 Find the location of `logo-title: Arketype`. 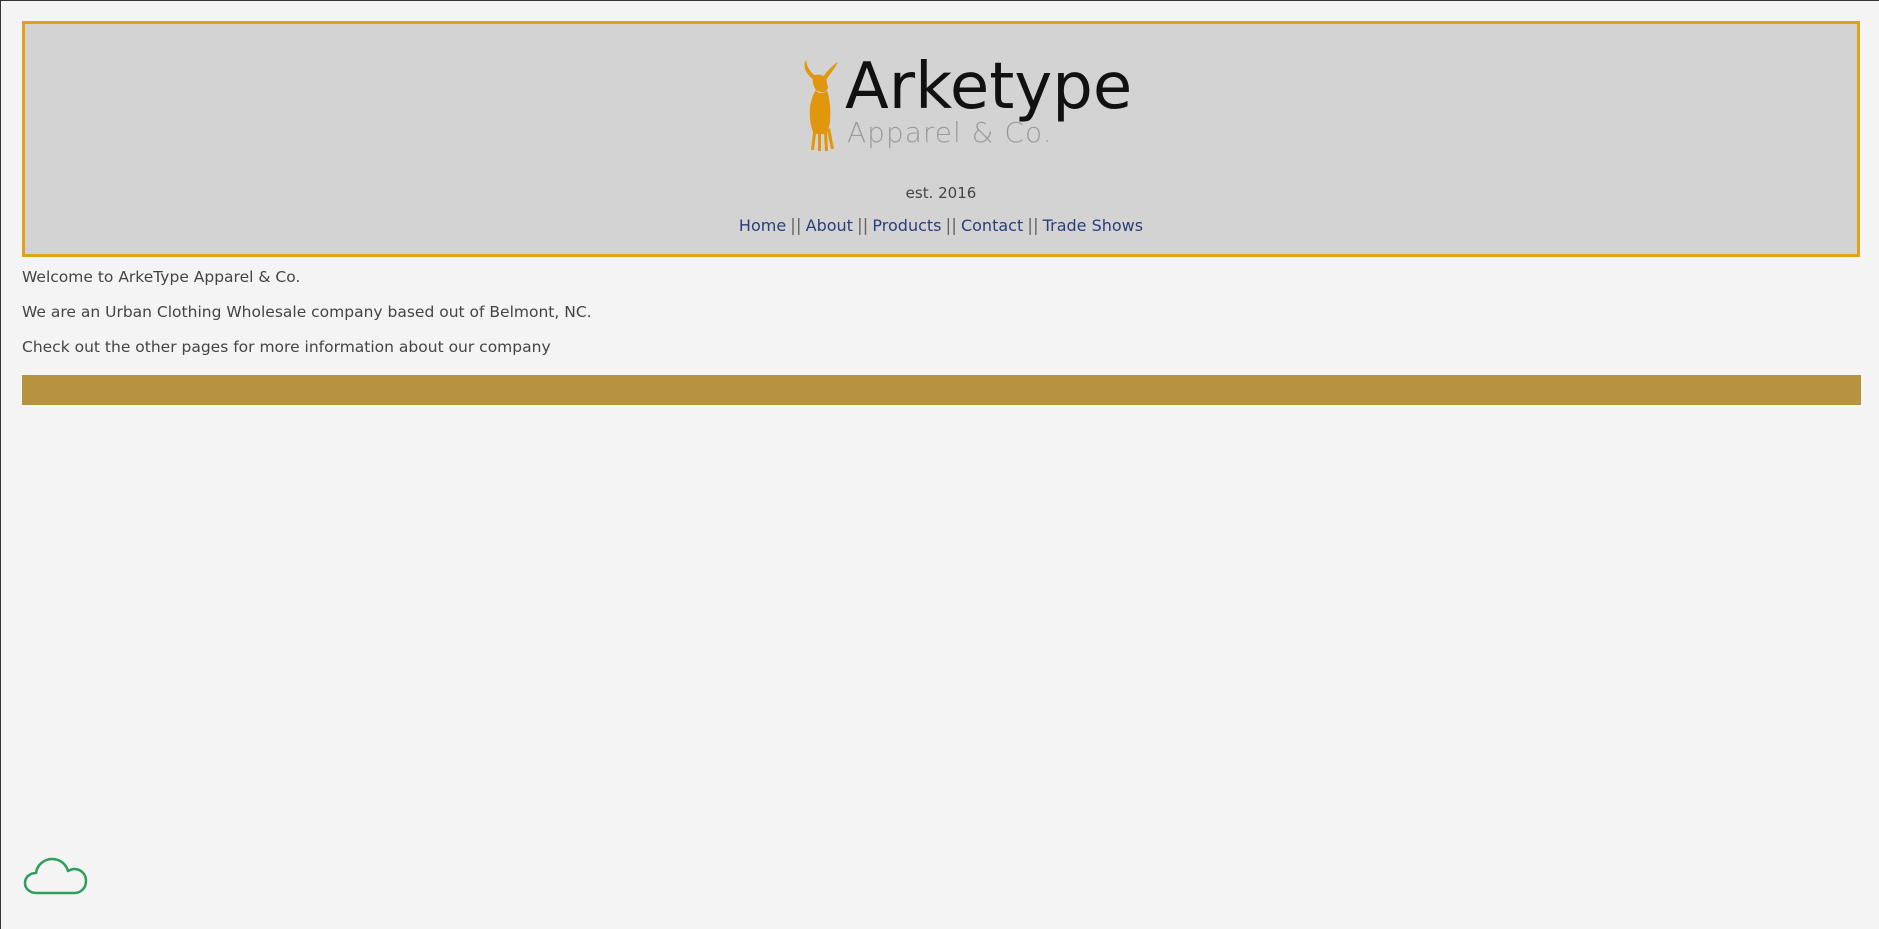

logo-title: Arketype is located at coordinates (989, 87).